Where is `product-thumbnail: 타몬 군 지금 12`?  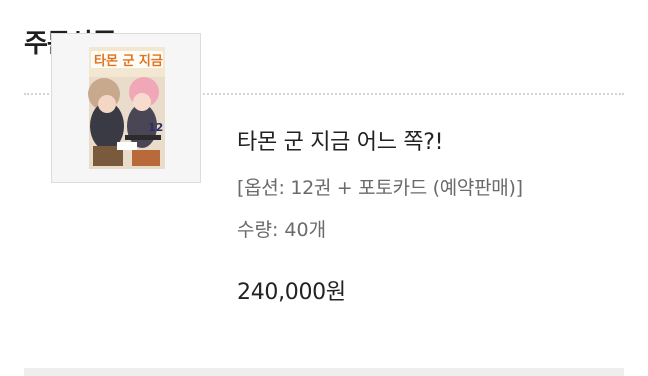
product-thumbnail: 타몬 군 지금 12 is located at coordinates (126, 108).